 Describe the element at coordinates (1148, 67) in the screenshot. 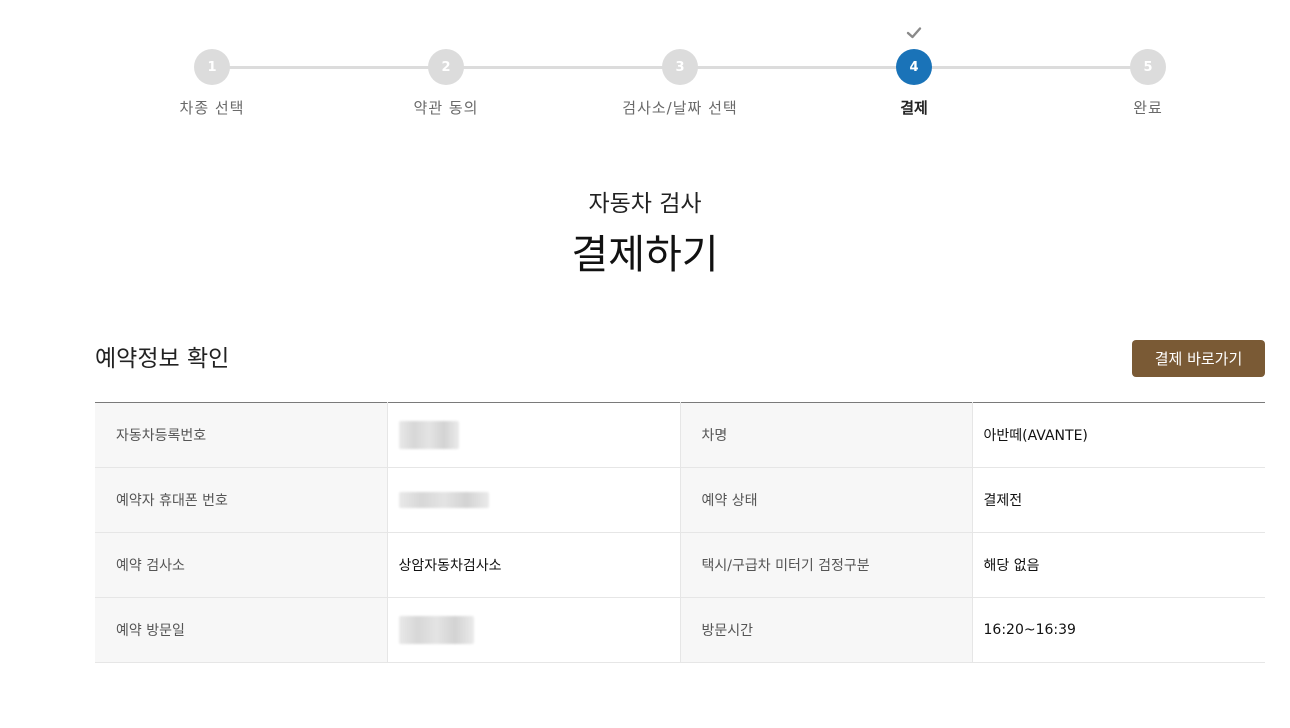

I see `step-number: 5` at that location.